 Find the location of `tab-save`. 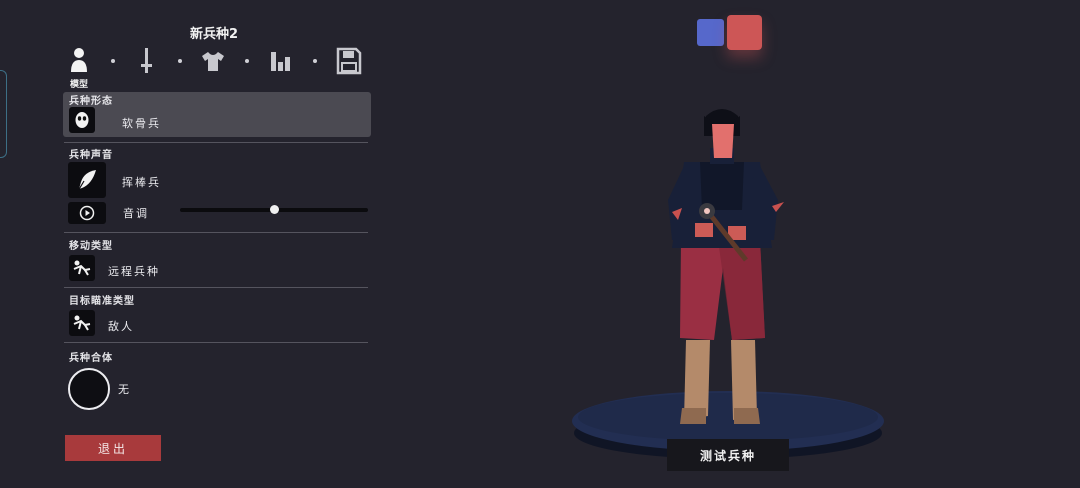

tab-save is located at coordinates (349, 61).